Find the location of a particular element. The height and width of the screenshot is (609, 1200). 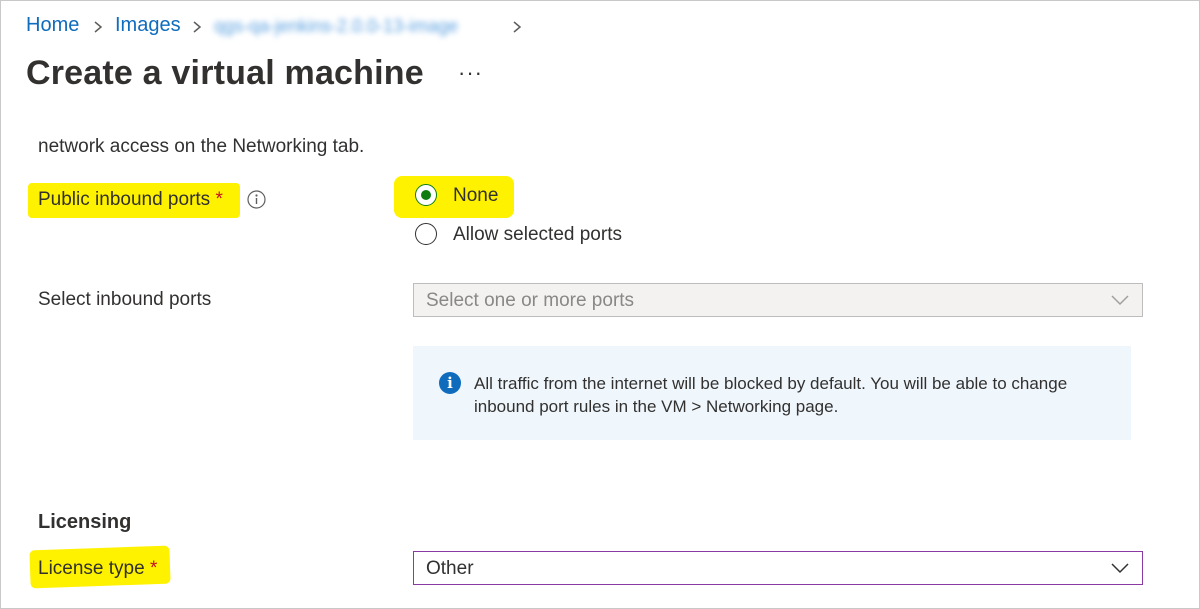

breadcrumb-home-link: Home is located at coordinates (52, 25).